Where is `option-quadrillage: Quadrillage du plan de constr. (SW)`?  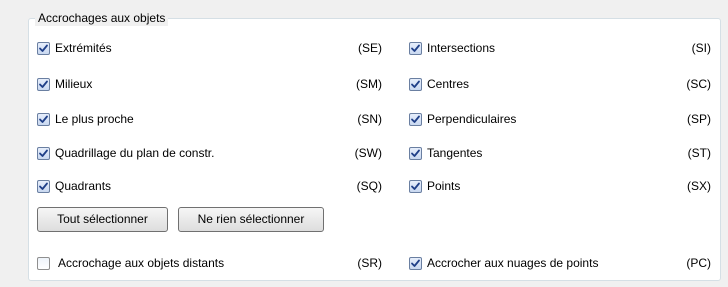
option-quadrillage: Quadrillage du plan de constr. (SW) is located at coordinates (214, 154).